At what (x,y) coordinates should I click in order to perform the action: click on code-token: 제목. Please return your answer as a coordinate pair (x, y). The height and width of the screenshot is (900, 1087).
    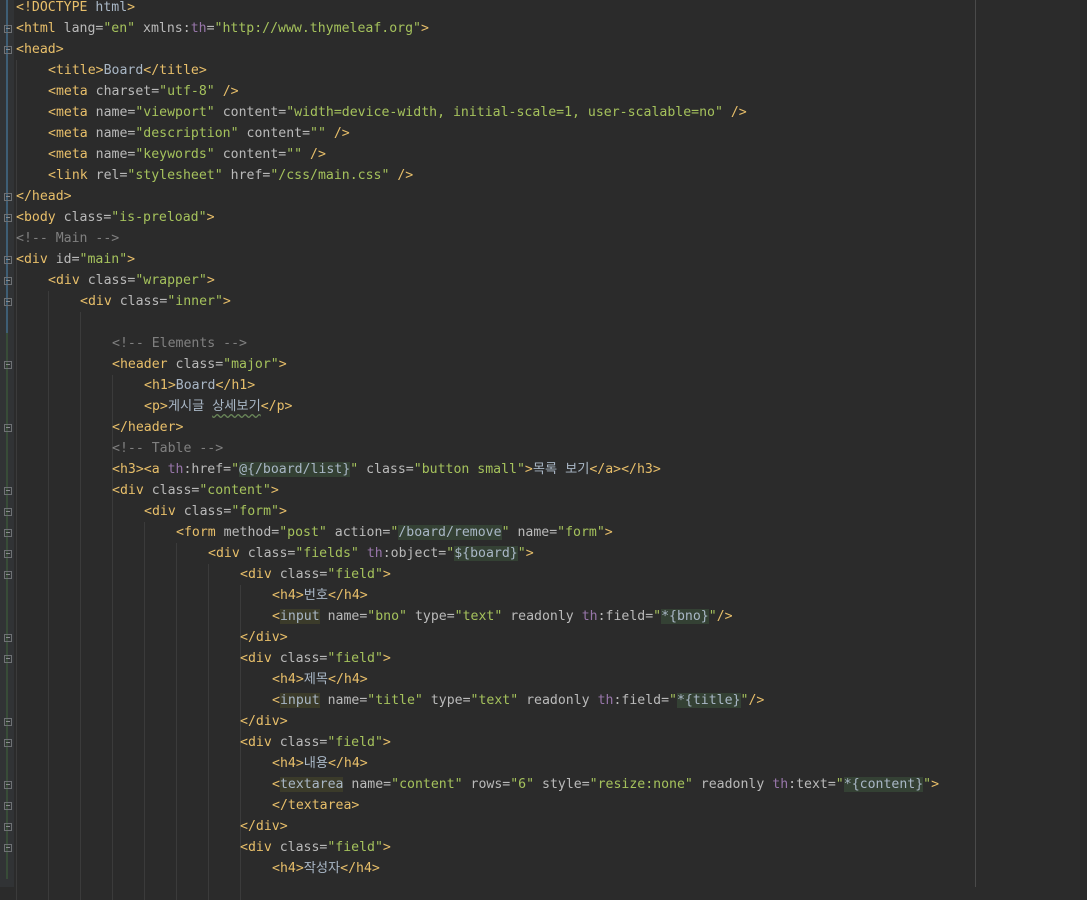
    Looking at the image, I should click on (316, 679).